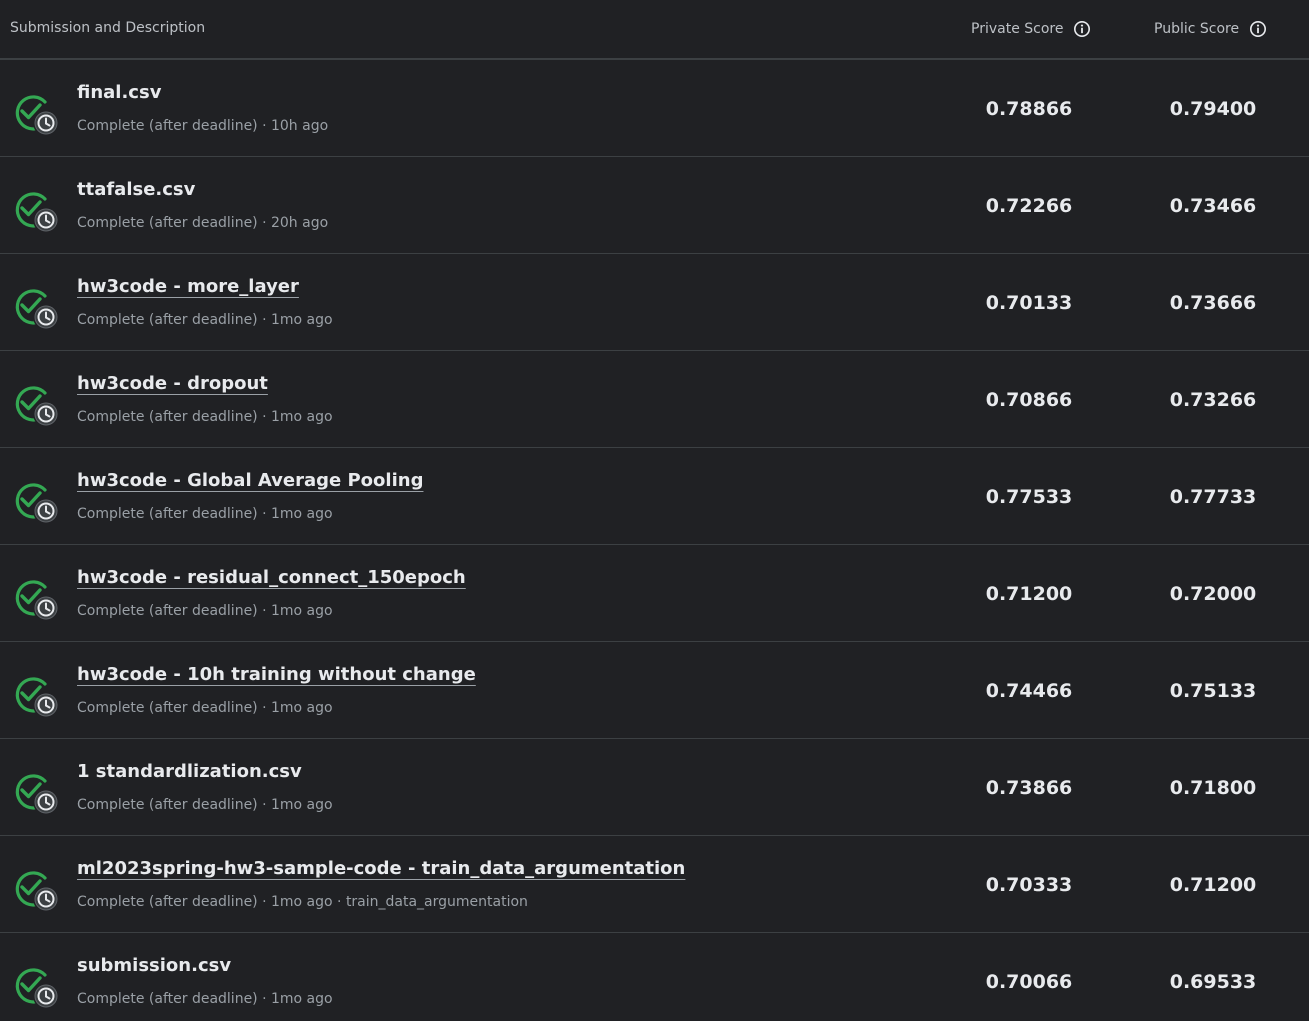 The image size is (1309, 1021). I want to click on private-score: 0.71200, so click(1029, 594).